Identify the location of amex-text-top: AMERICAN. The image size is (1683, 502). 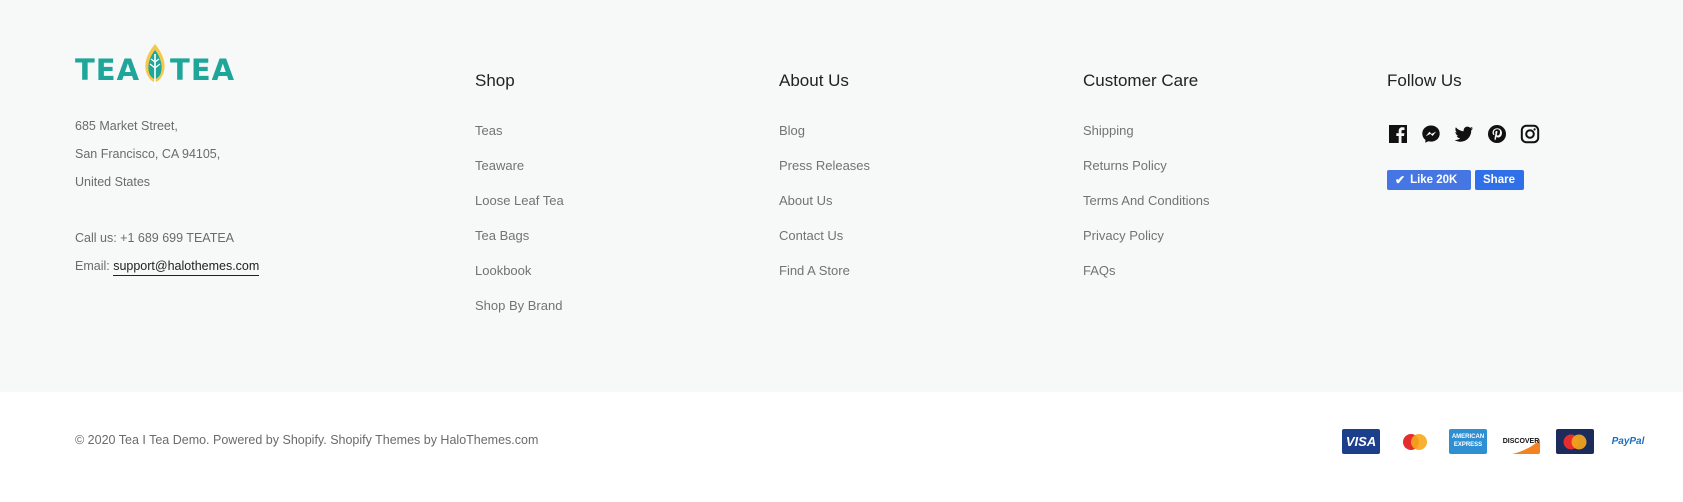
(1468, 437).